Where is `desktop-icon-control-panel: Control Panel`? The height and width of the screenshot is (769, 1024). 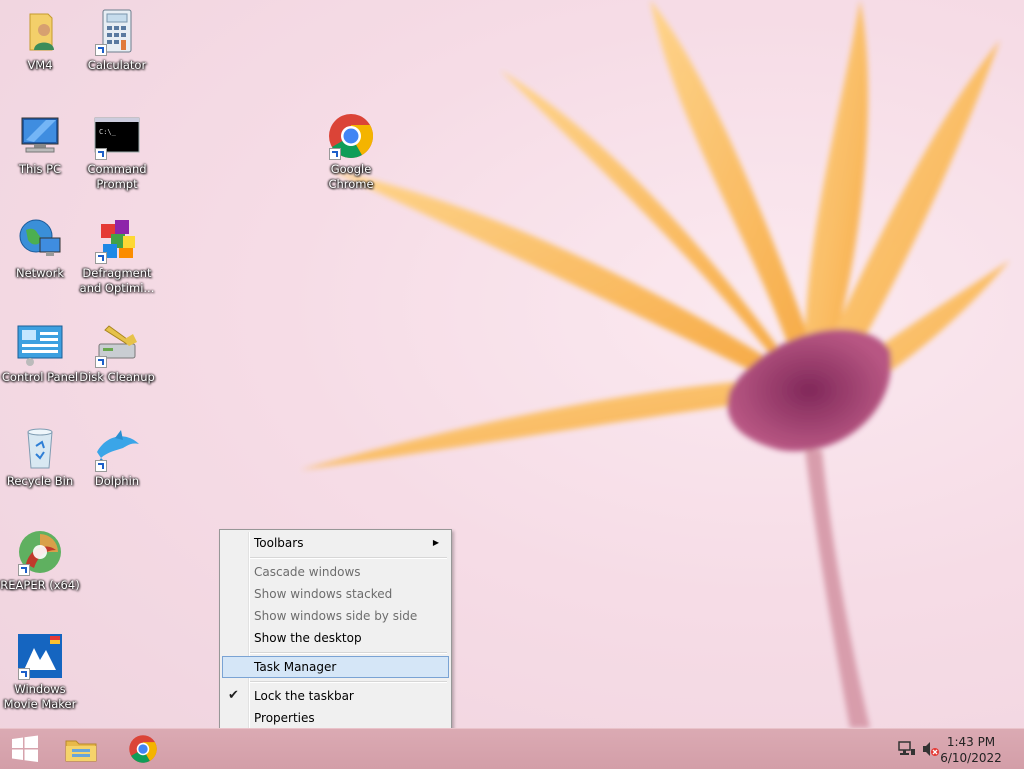
desktop-icon-control-panel: Control Panel is located at coordinates (40, 352).